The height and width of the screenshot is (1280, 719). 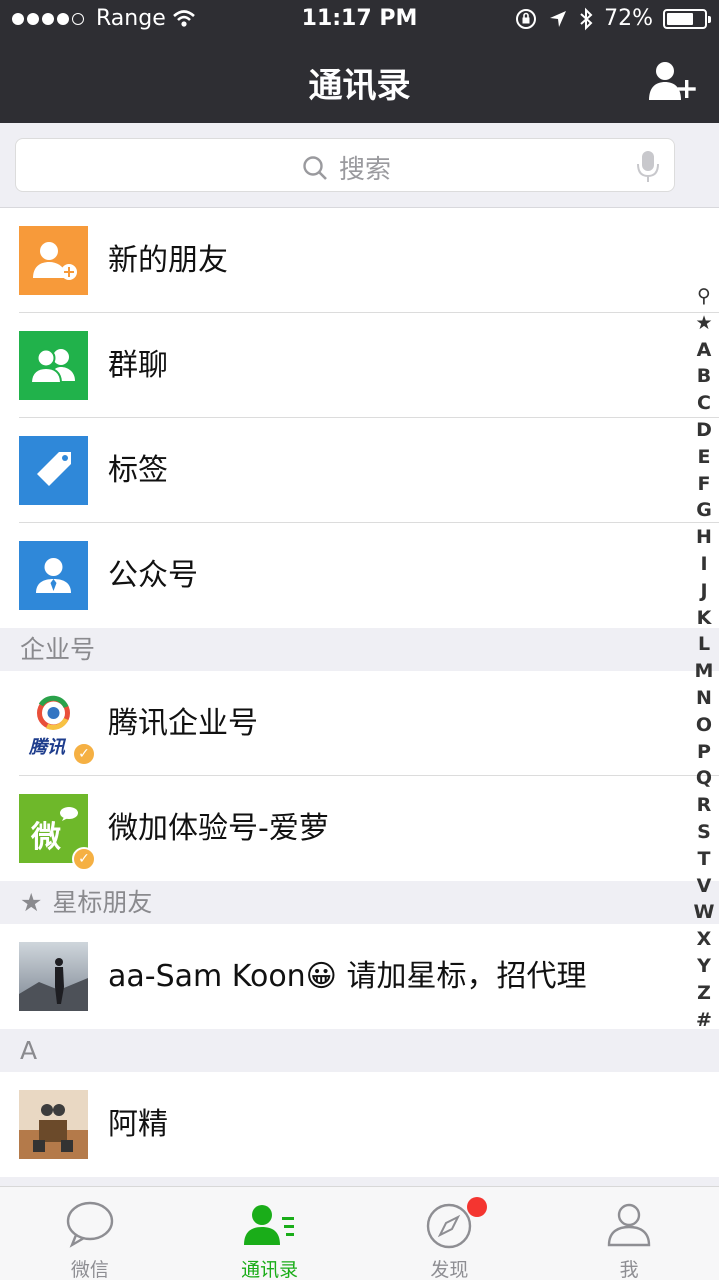 I want to click on list-item-starred-contact: aa-Sam Koon😀 请加星标，招代理, so click(x=359, y=976).